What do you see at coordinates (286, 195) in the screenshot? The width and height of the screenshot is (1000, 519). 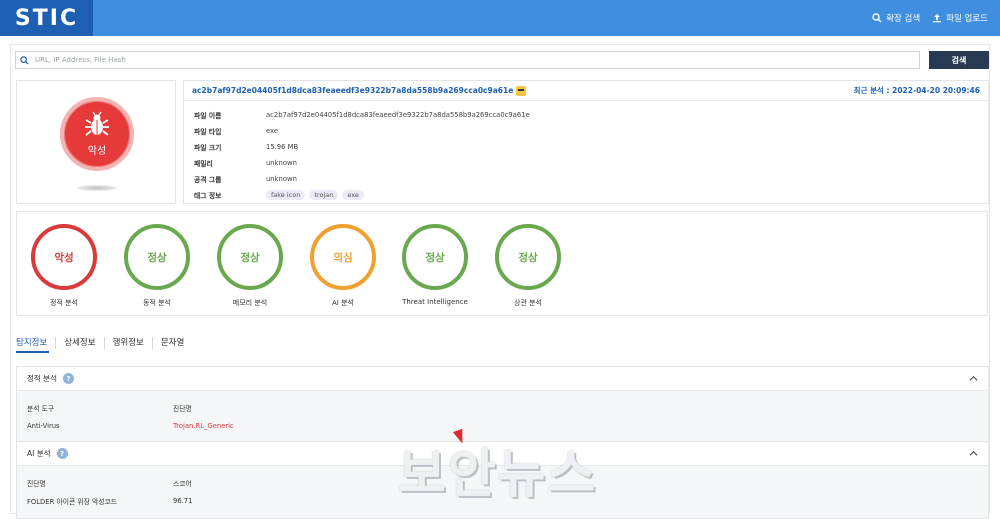 I see `tag: fake icon` at bounding box center [286, 195].